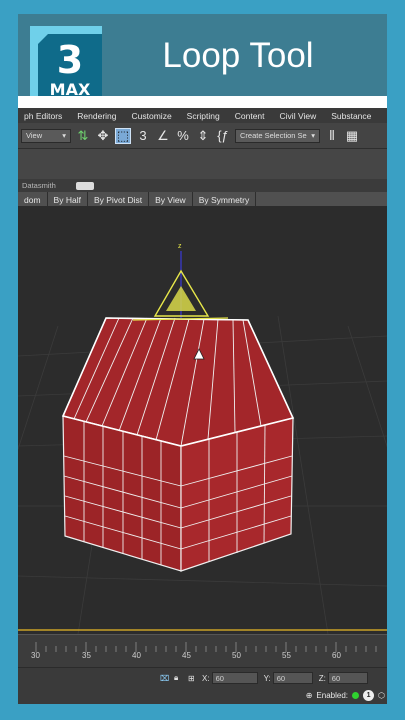  I want to click on z-label: Z:, so click(322, 678).